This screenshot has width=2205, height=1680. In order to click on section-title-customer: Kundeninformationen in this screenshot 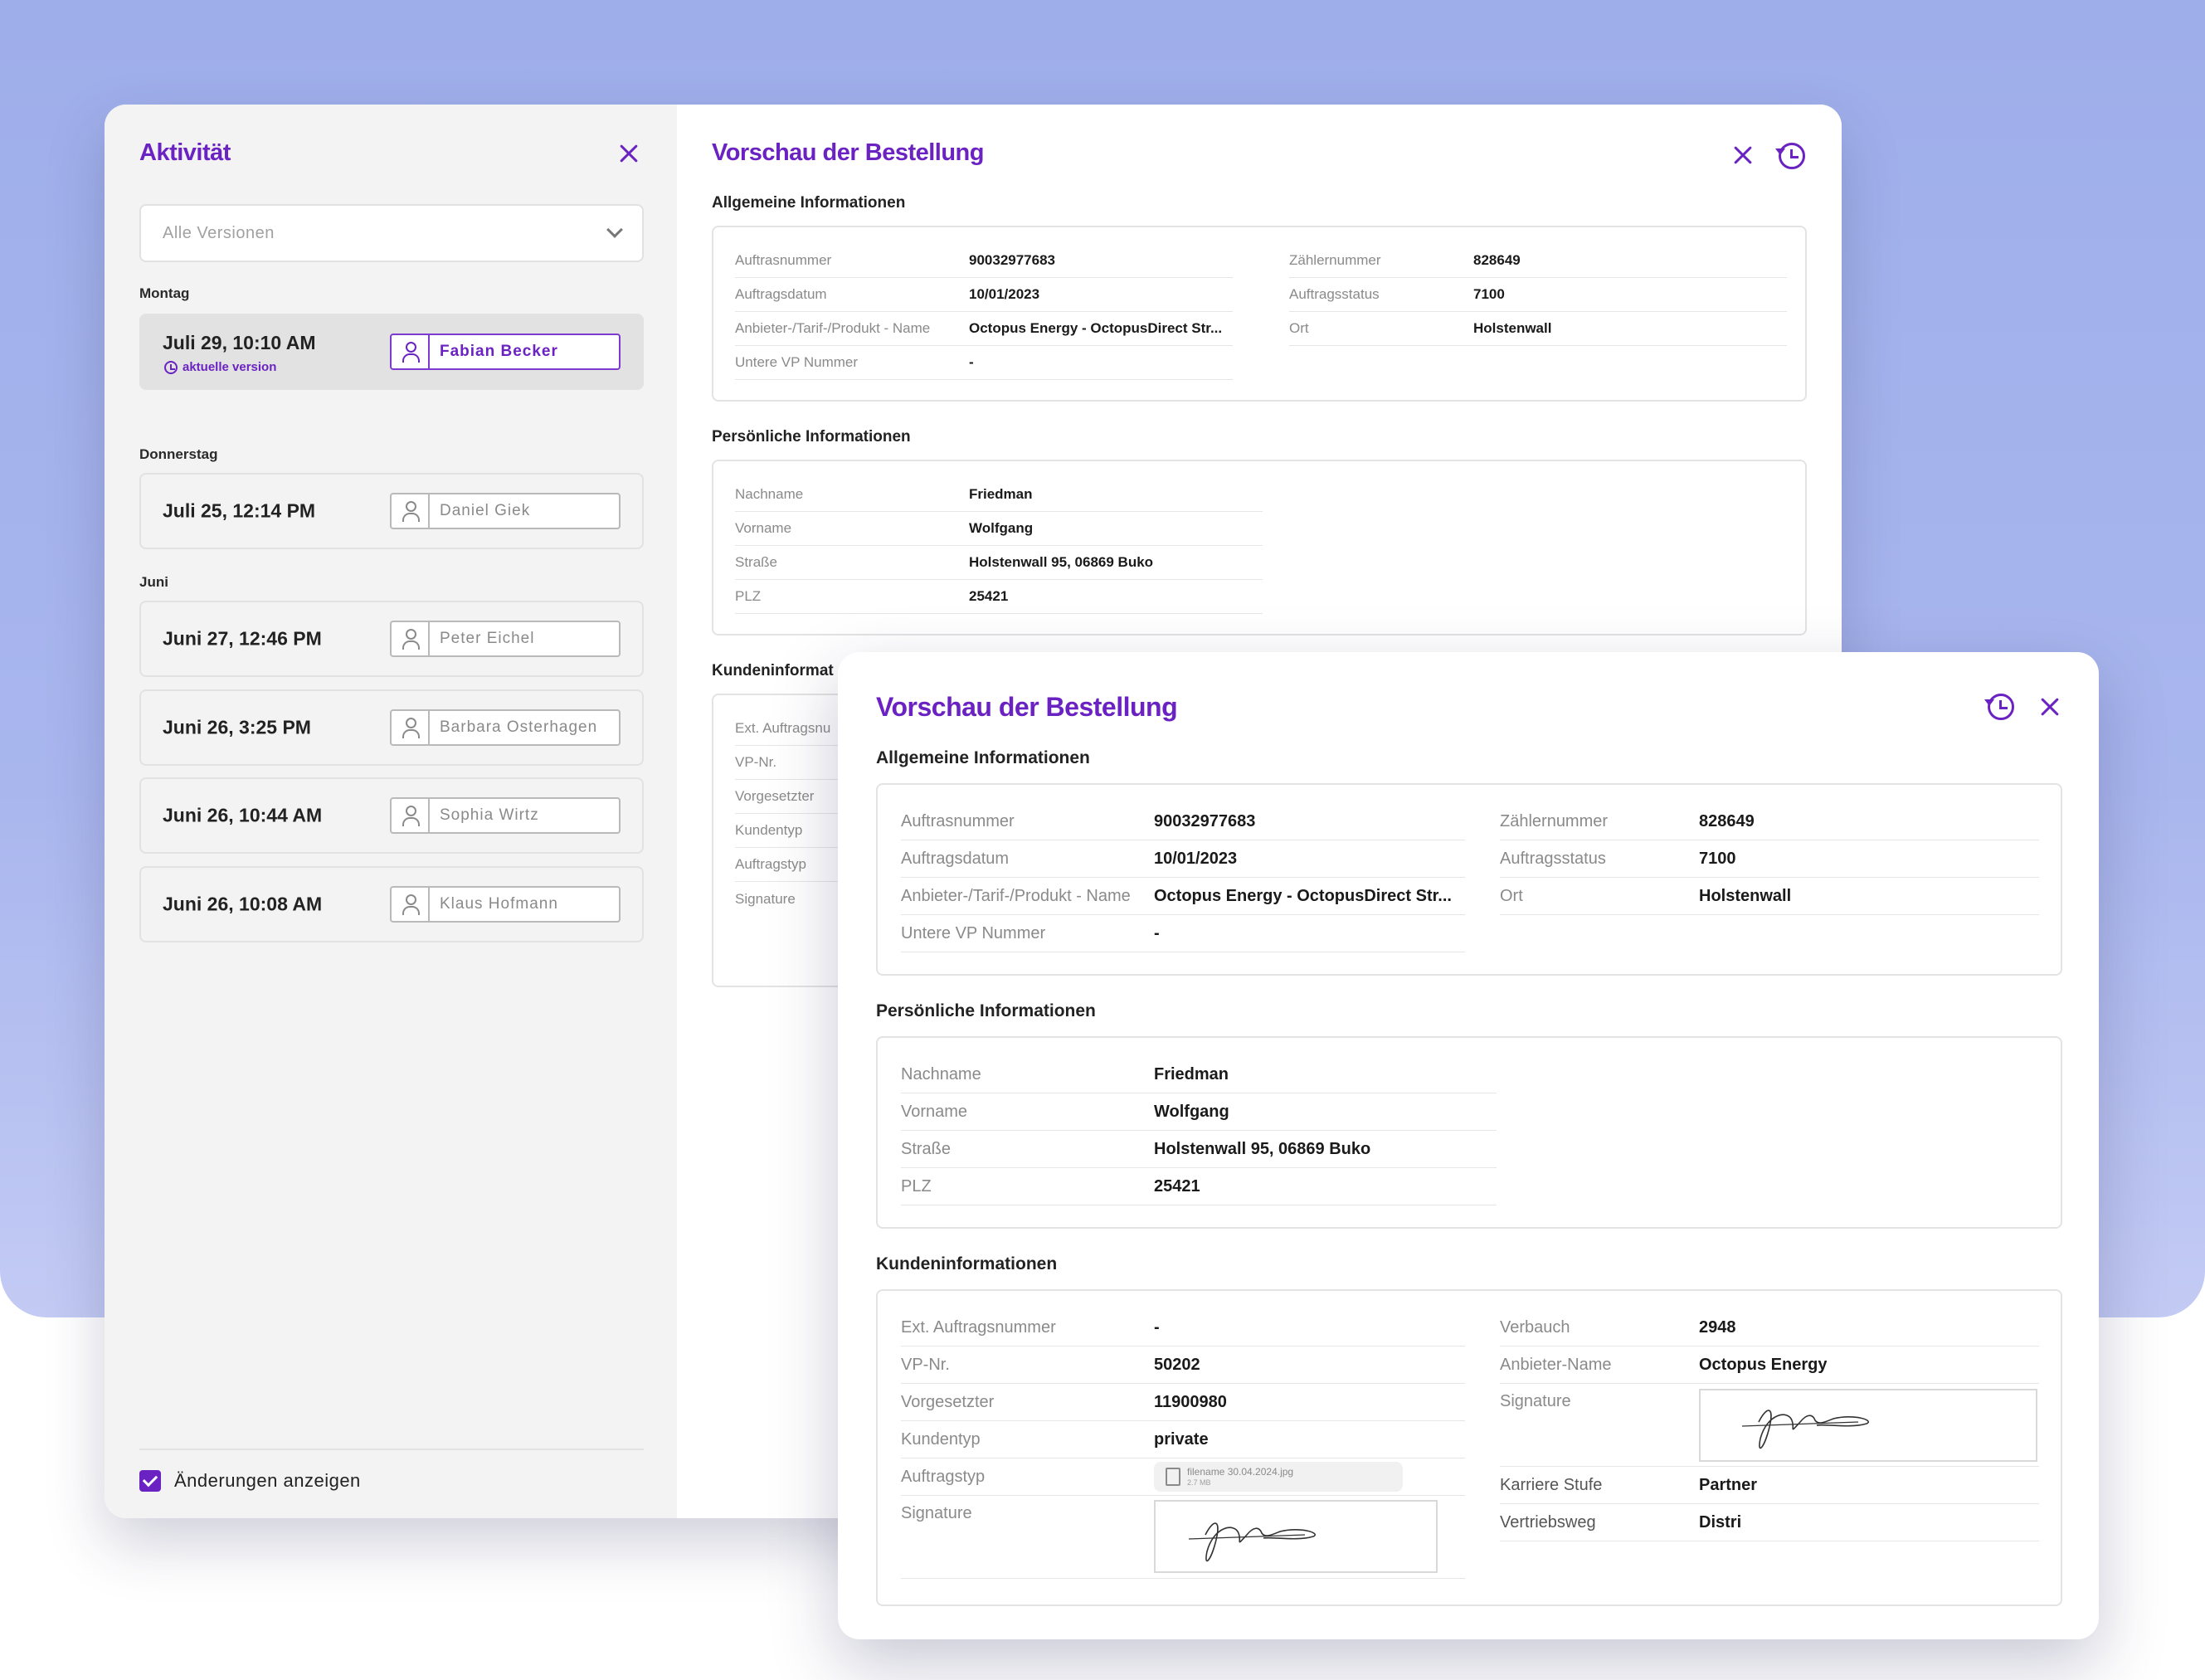, I will do `click(967, 1263)`.